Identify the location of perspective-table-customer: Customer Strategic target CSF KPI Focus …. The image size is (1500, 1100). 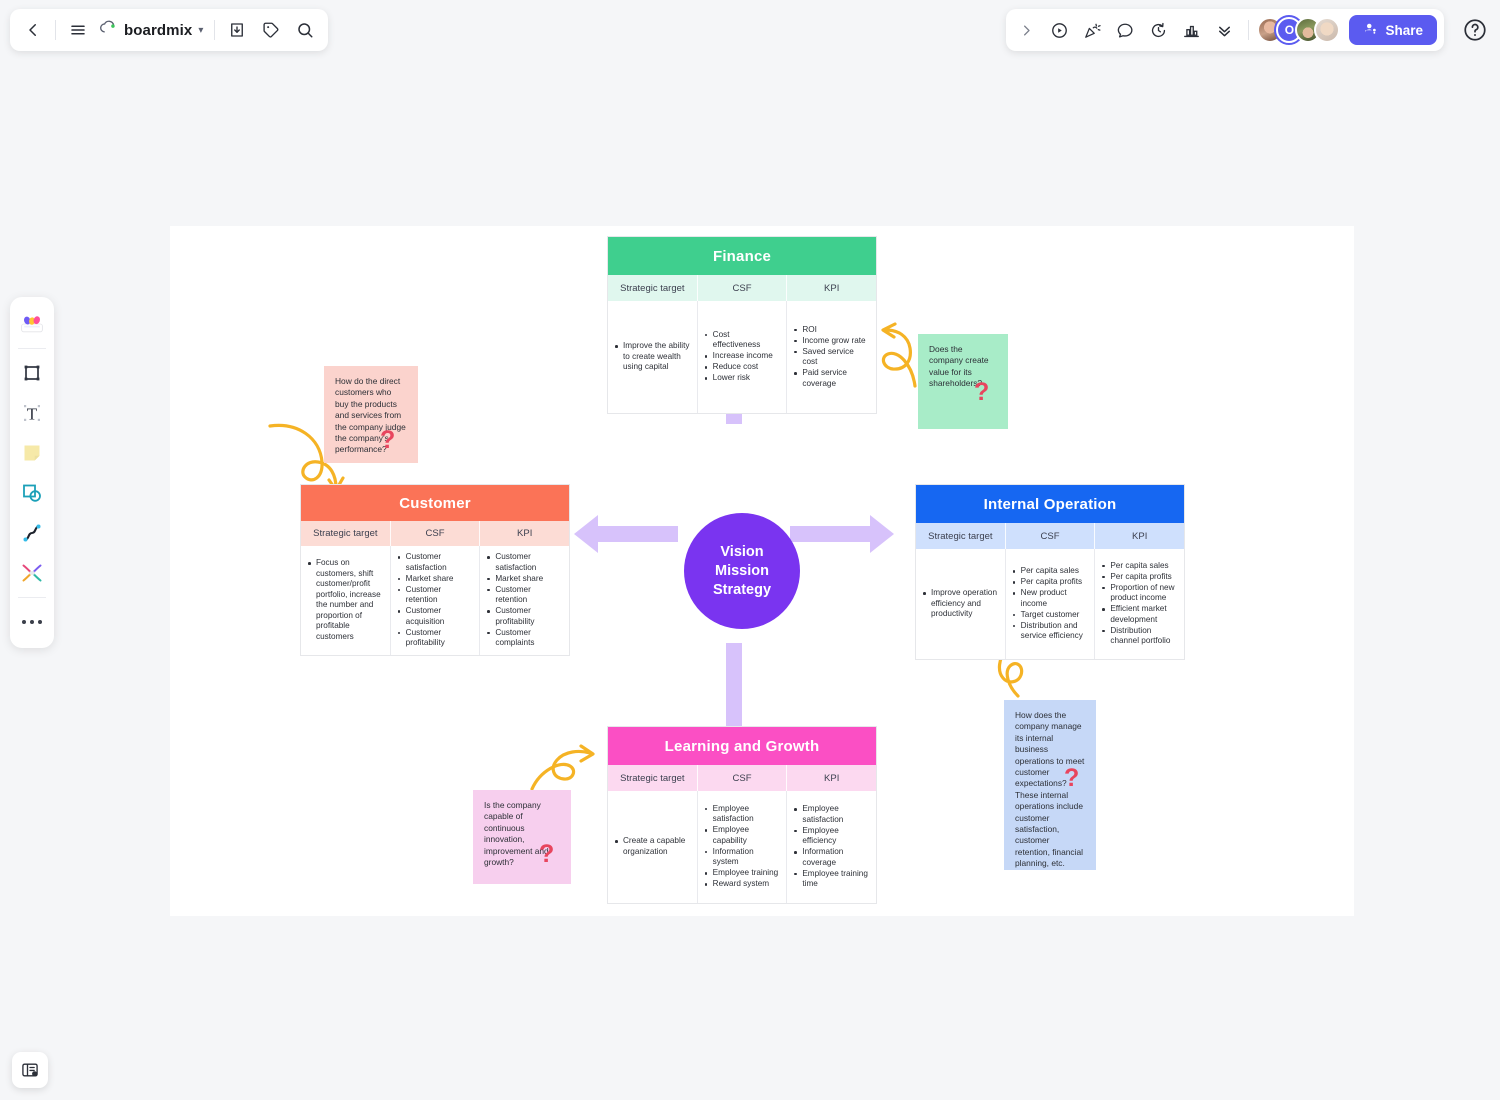
(435, 570).